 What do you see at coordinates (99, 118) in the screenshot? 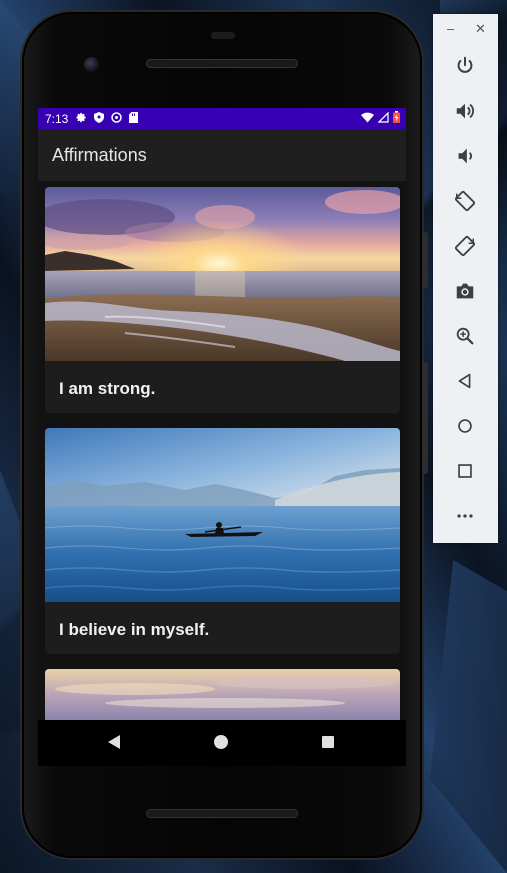
I see `shield-icon` at bounding box center [99, 118].